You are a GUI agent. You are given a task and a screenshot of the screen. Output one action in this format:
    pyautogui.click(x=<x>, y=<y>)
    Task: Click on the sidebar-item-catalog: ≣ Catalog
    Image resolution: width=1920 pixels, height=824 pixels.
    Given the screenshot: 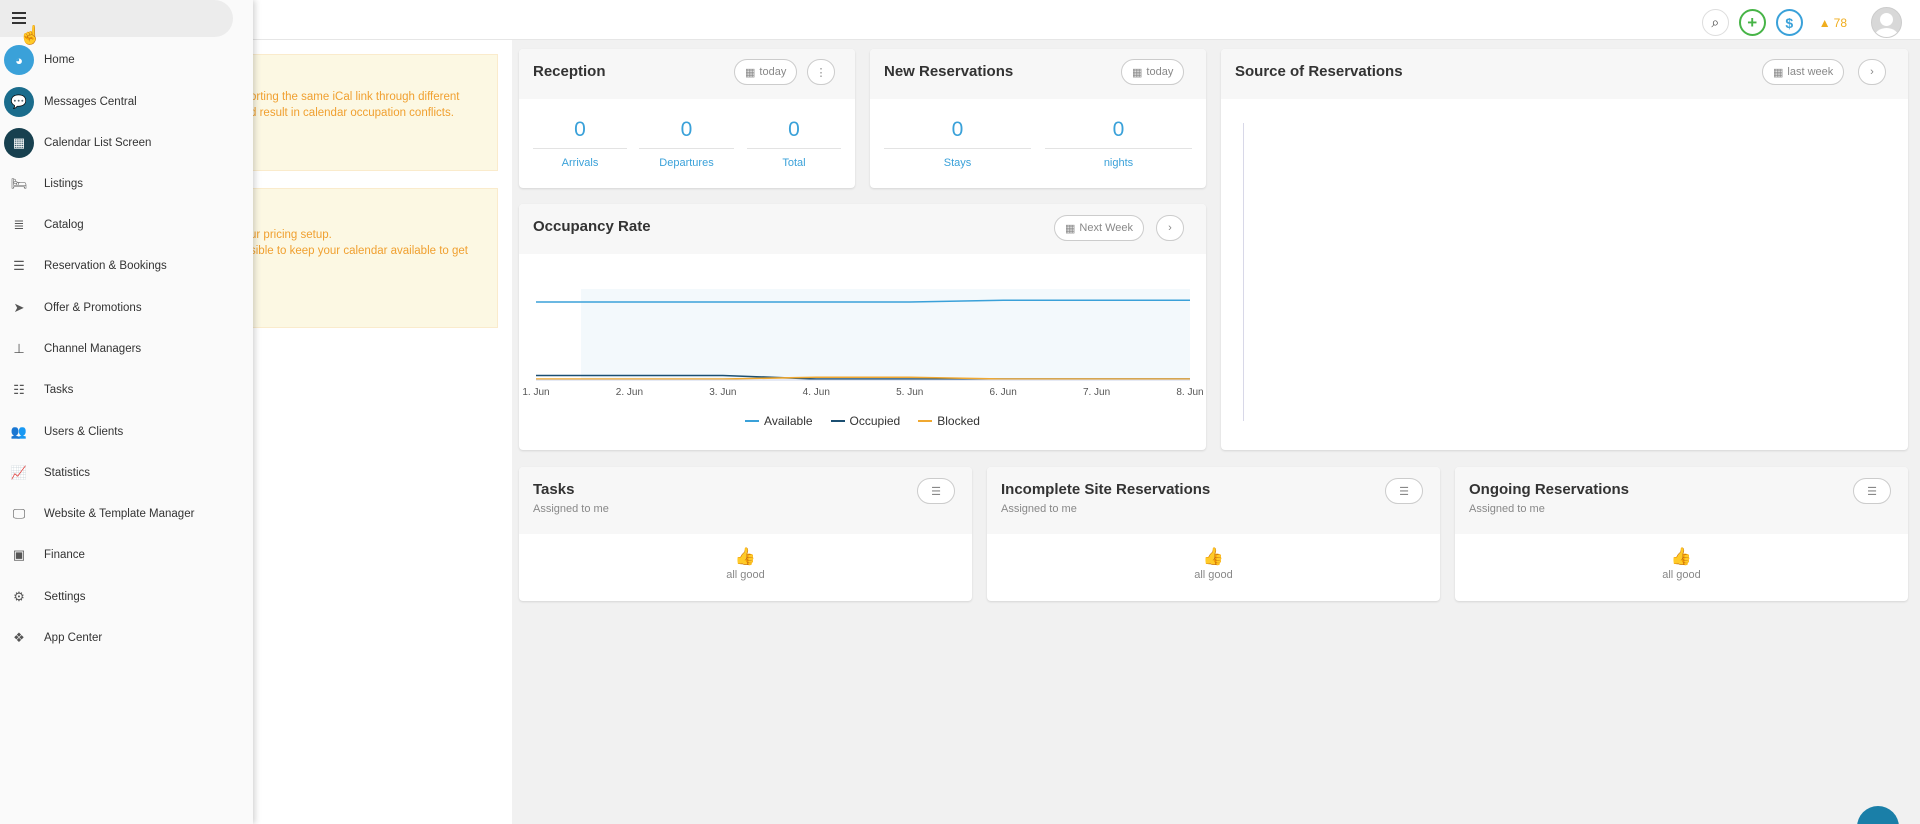 What is the action you would take?
    pyautogui.click(x=126, y=225)
    